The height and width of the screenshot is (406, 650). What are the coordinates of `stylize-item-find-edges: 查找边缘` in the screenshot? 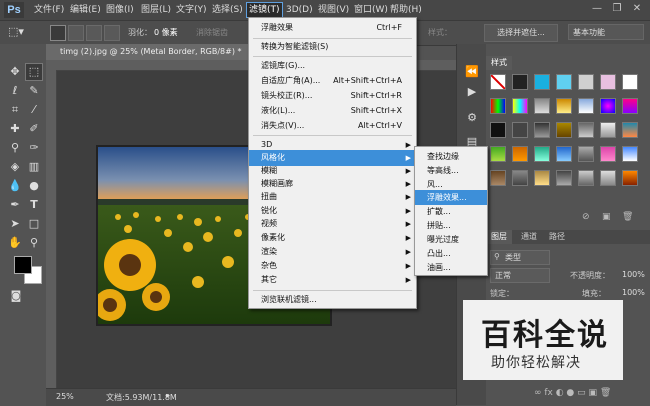 It's located at (451, 156).